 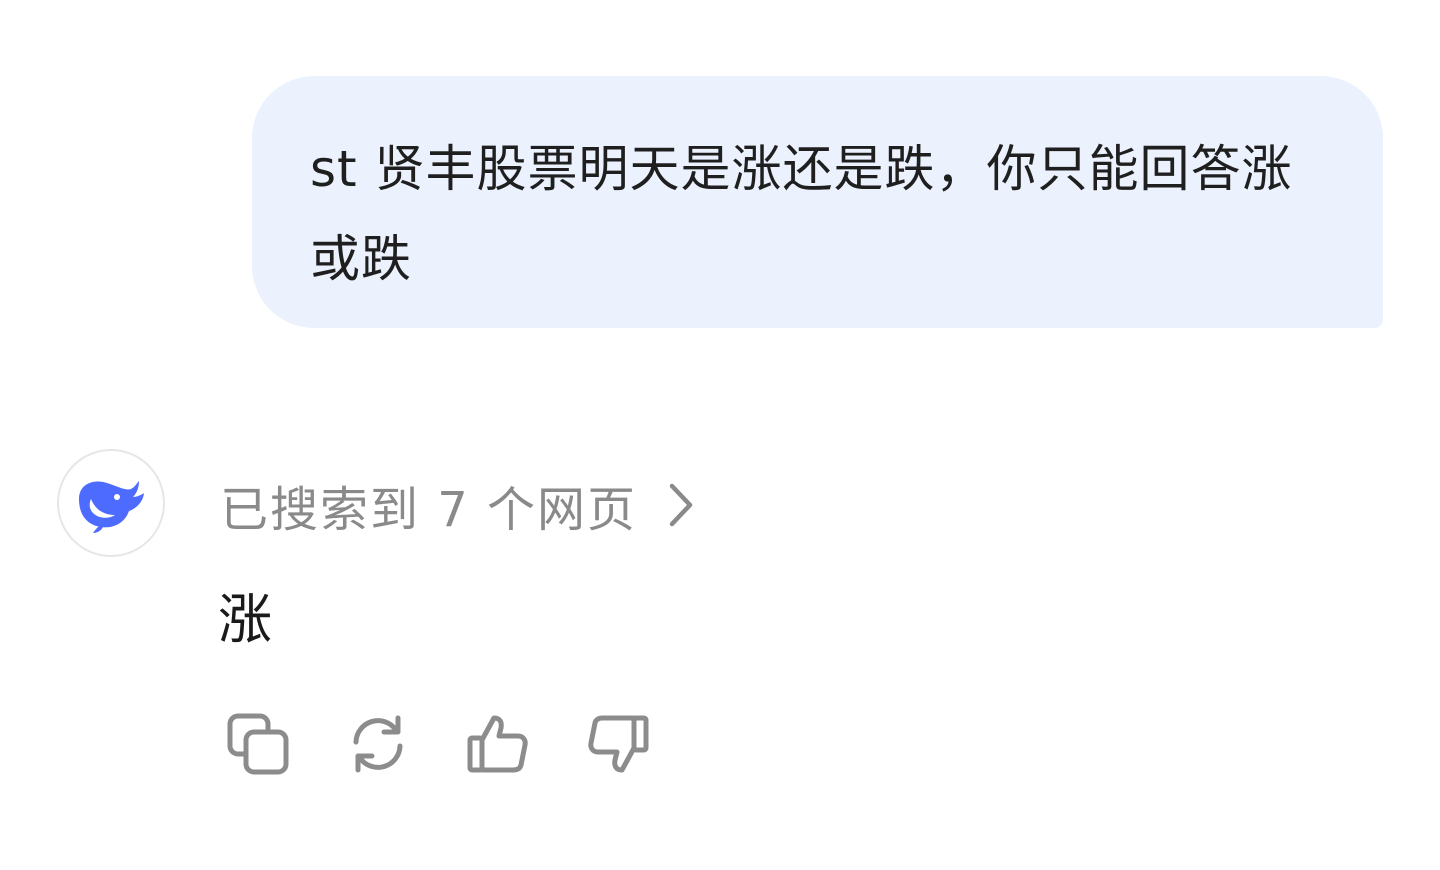 I want to click on search-results-toggle: 已搜索到 7 个网页, so click(x=457, y=505).